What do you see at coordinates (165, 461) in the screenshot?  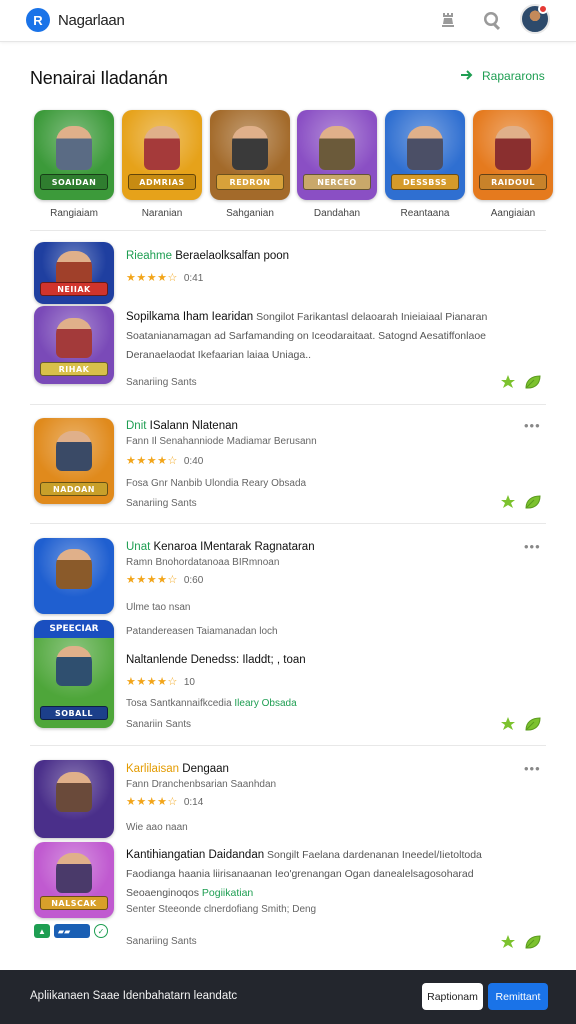 I see `star-rating: ★★★★☆ 0:40` at bounding box center [165, 461].